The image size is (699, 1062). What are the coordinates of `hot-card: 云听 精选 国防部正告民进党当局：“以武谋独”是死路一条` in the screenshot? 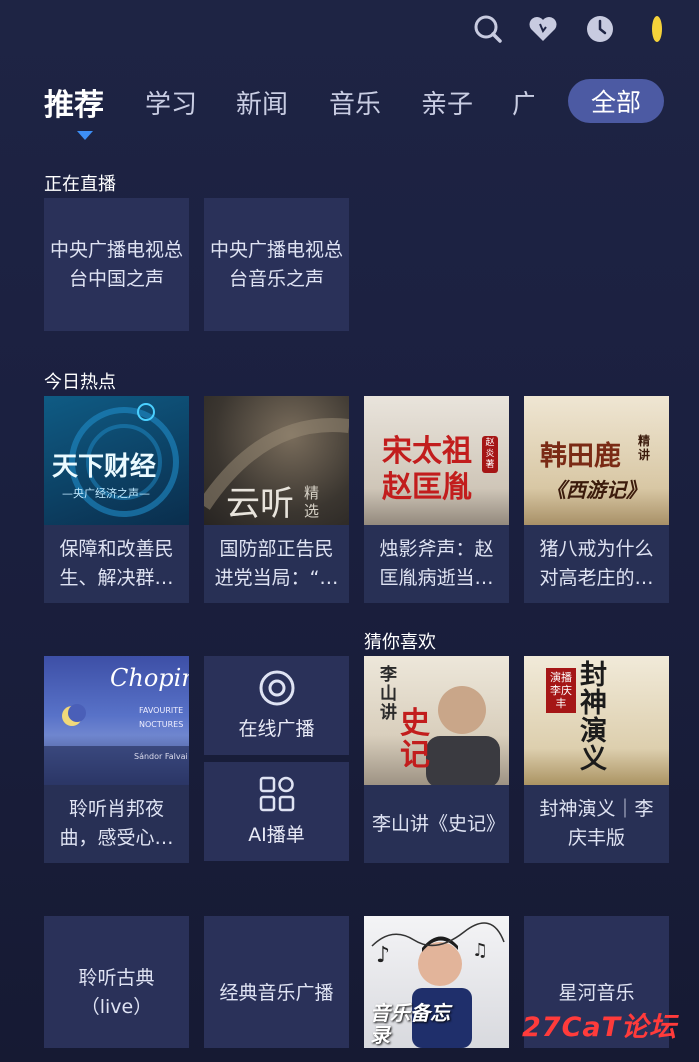 It's located at (276, 499).